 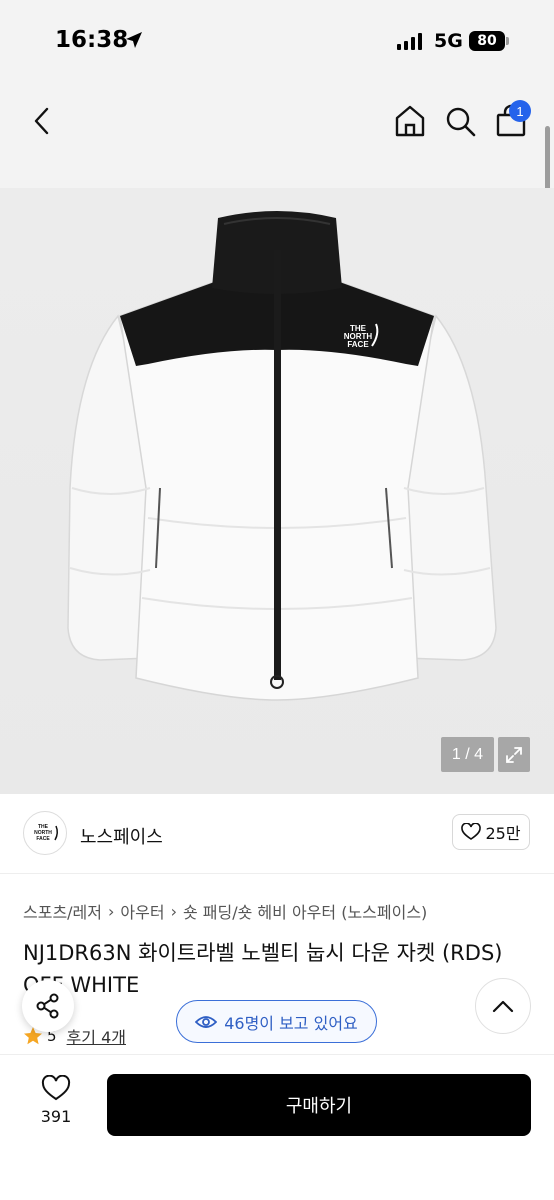 I want to click on top-nav, so click(x=277, y=135).